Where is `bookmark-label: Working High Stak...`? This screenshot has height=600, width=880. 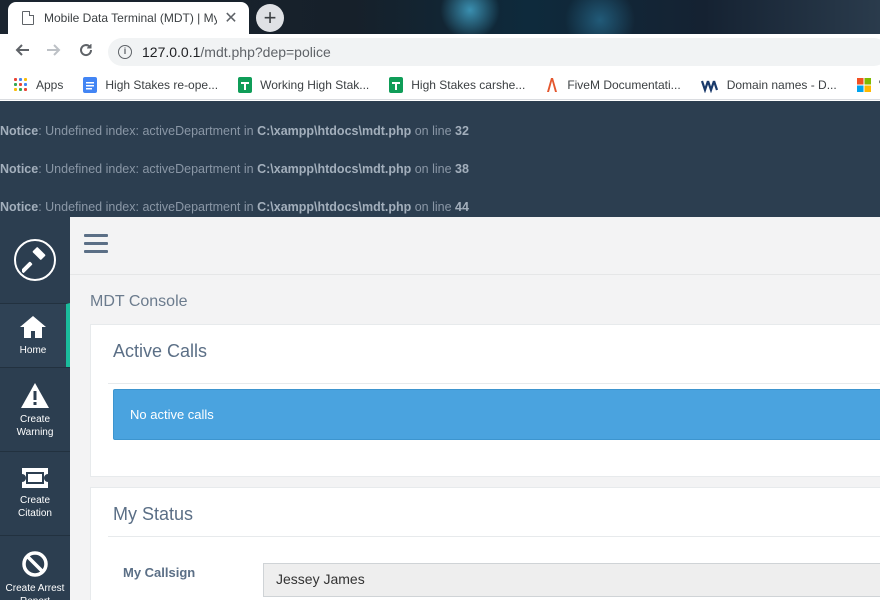 bookmark-label: Working High Stak... is located at coordinates (315, 84).